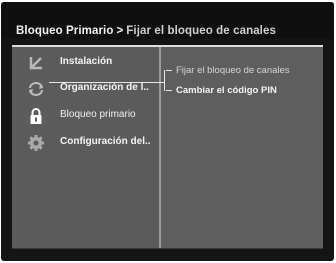  What do you see at coordinates (105, 141) in the screenshot?
I see `menu-item-label: Configuración del..` at bounding box center [105, 141].